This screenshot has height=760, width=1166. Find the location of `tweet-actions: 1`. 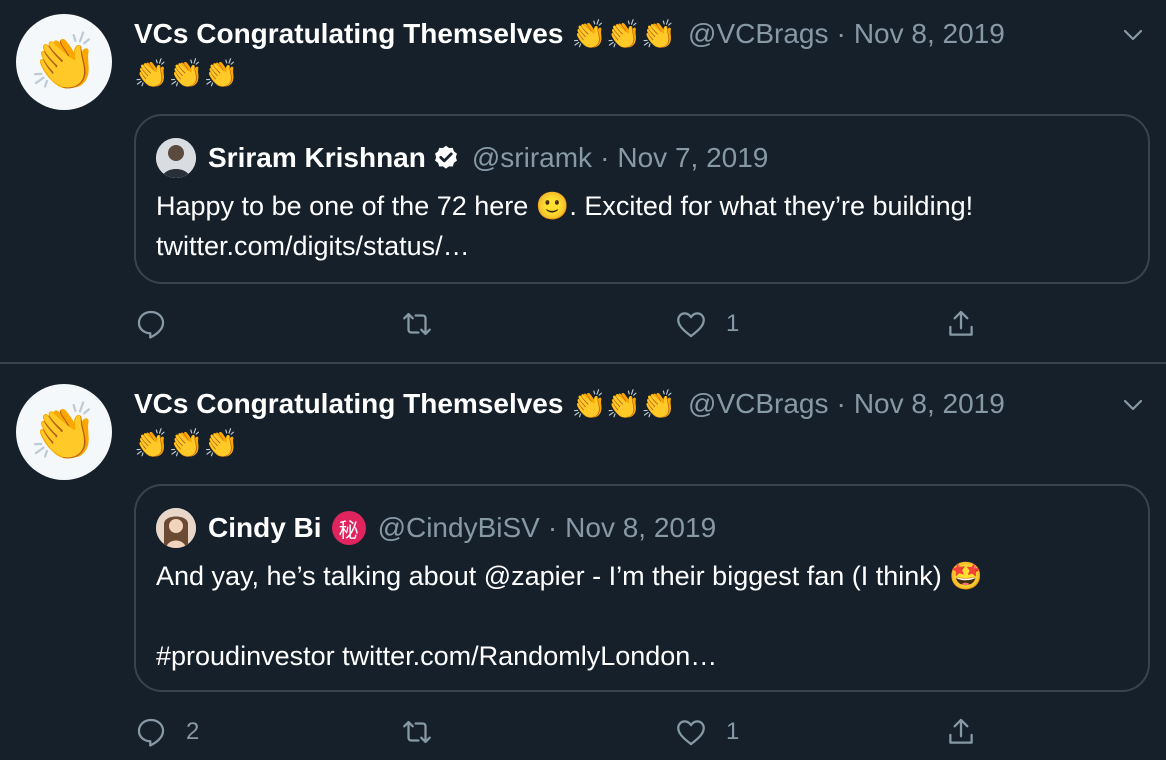

tweet-actions: 1 is located at coordinates (584, 324).